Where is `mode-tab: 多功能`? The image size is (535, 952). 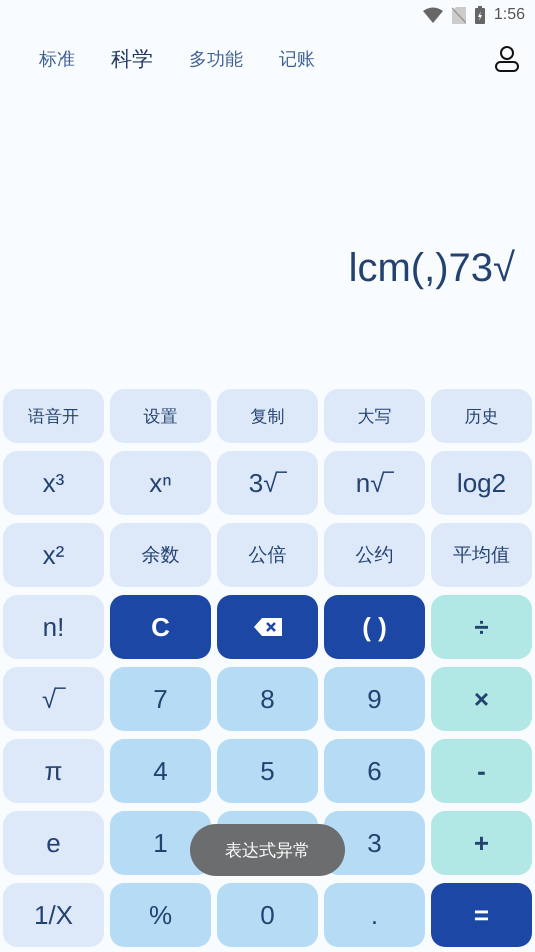
mode-tab: 多功能 is located at coordinates (216, 59).